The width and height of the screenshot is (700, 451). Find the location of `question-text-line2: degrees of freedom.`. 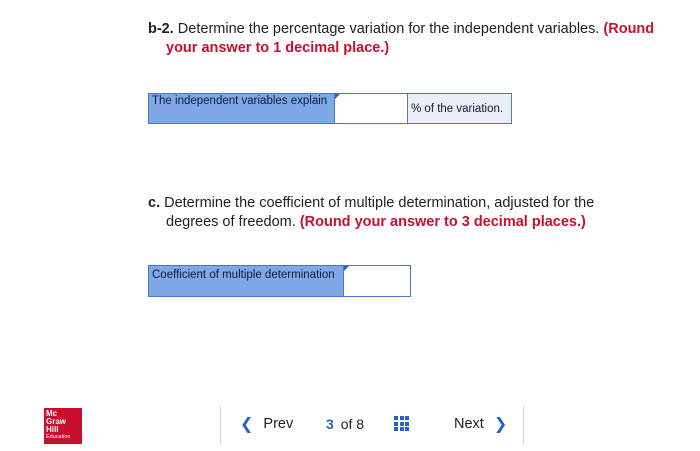

question-text-line2: degrees of freedom. is located at coordinates (231, 222).